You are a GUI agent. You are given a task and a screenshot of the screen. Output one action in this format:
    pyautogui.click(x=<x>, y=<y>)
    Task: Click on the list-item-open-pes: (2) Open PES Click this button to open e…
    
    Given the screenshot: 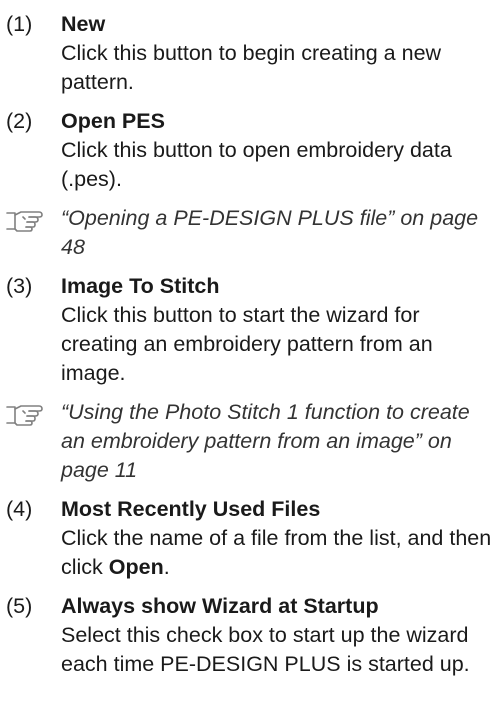 What is the action you would take?
    pyautogui.click(x=249, y=150)
    